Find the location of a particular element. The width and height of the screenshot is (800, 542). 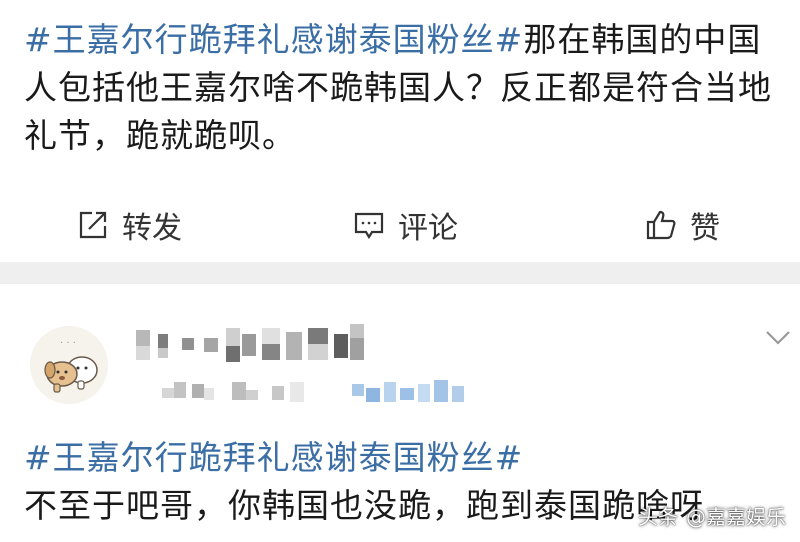

comment-label: 评论 is located at coordinates (428, 228).